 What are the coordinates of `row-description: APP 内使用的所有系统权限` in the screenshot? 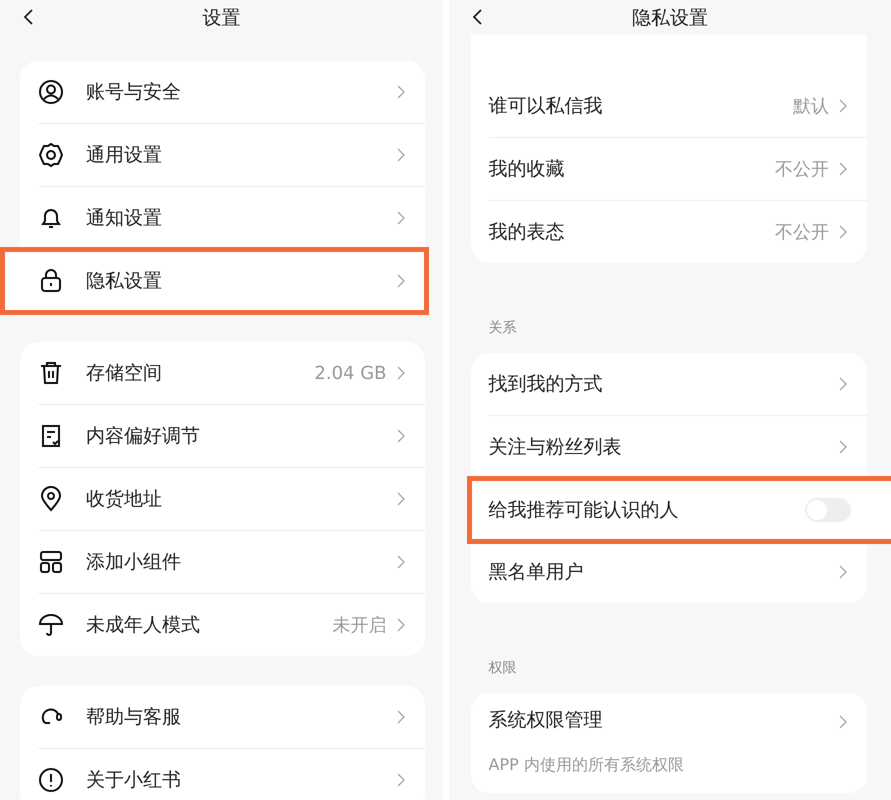 It's located at (586, 765).